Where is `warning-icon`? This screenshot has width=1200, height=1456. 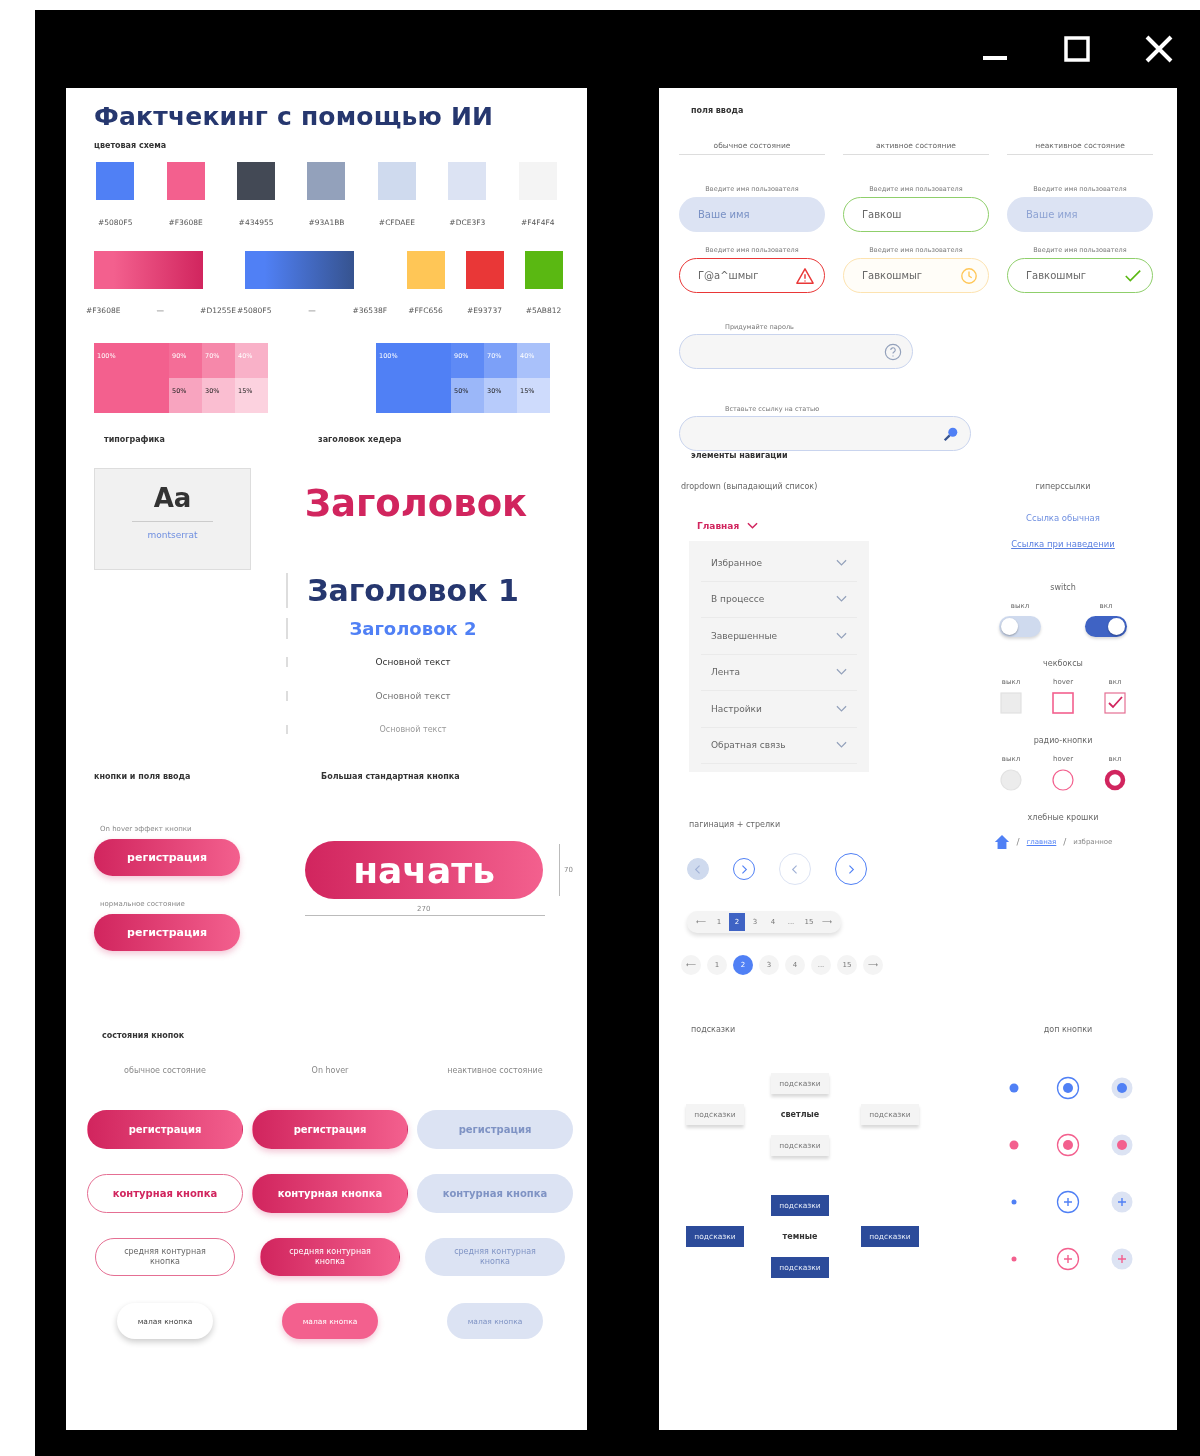 warning-icon is located at coordinates (805, 275).